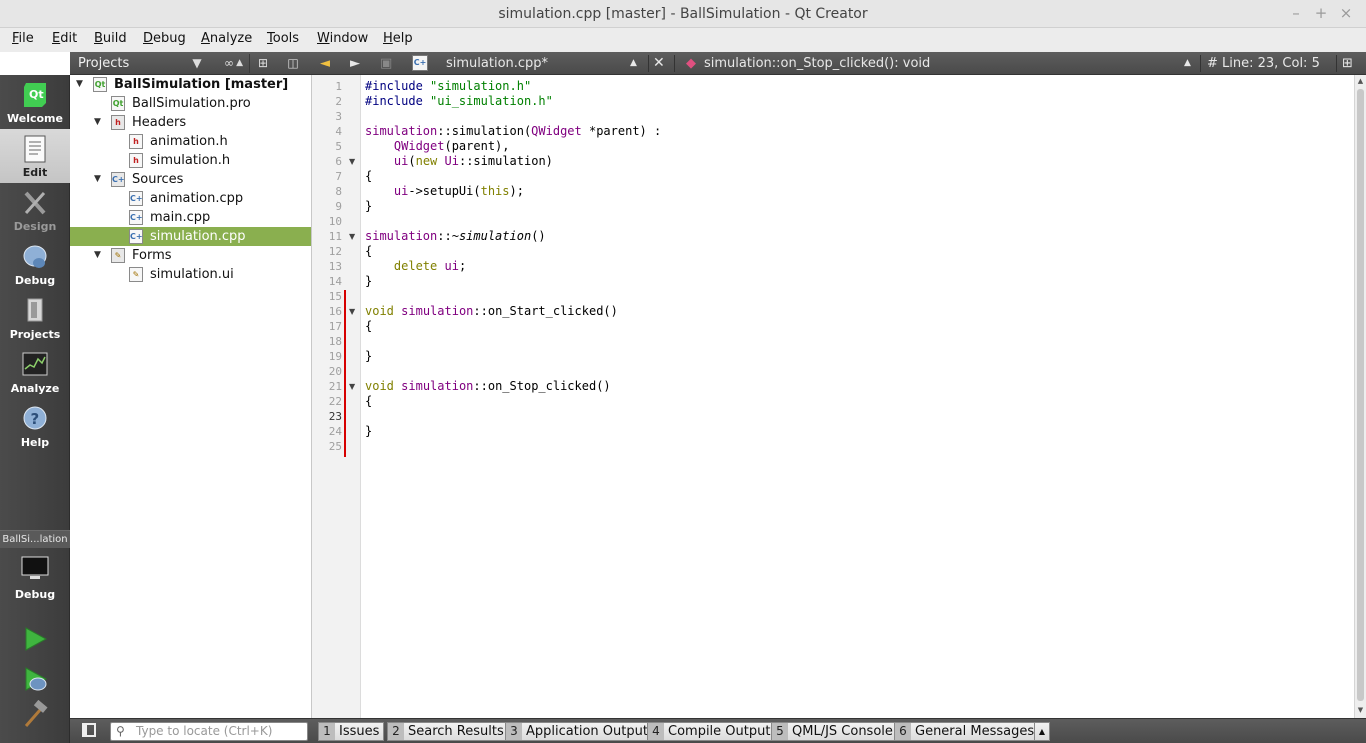 Image resolution: width=1366 pixels, height=743 pixels. I want to click on line-number: 15, so click(335, 296).